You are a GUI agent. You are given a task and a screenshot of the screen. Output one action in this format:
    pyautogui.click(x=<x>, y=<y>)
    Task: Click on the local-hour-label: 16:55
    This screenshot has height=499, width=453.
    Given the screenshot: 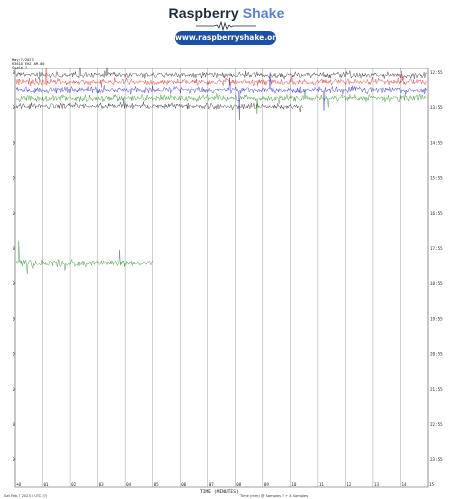 What is the action you would take?
    pyautogui.click(x=436, y=213)
    